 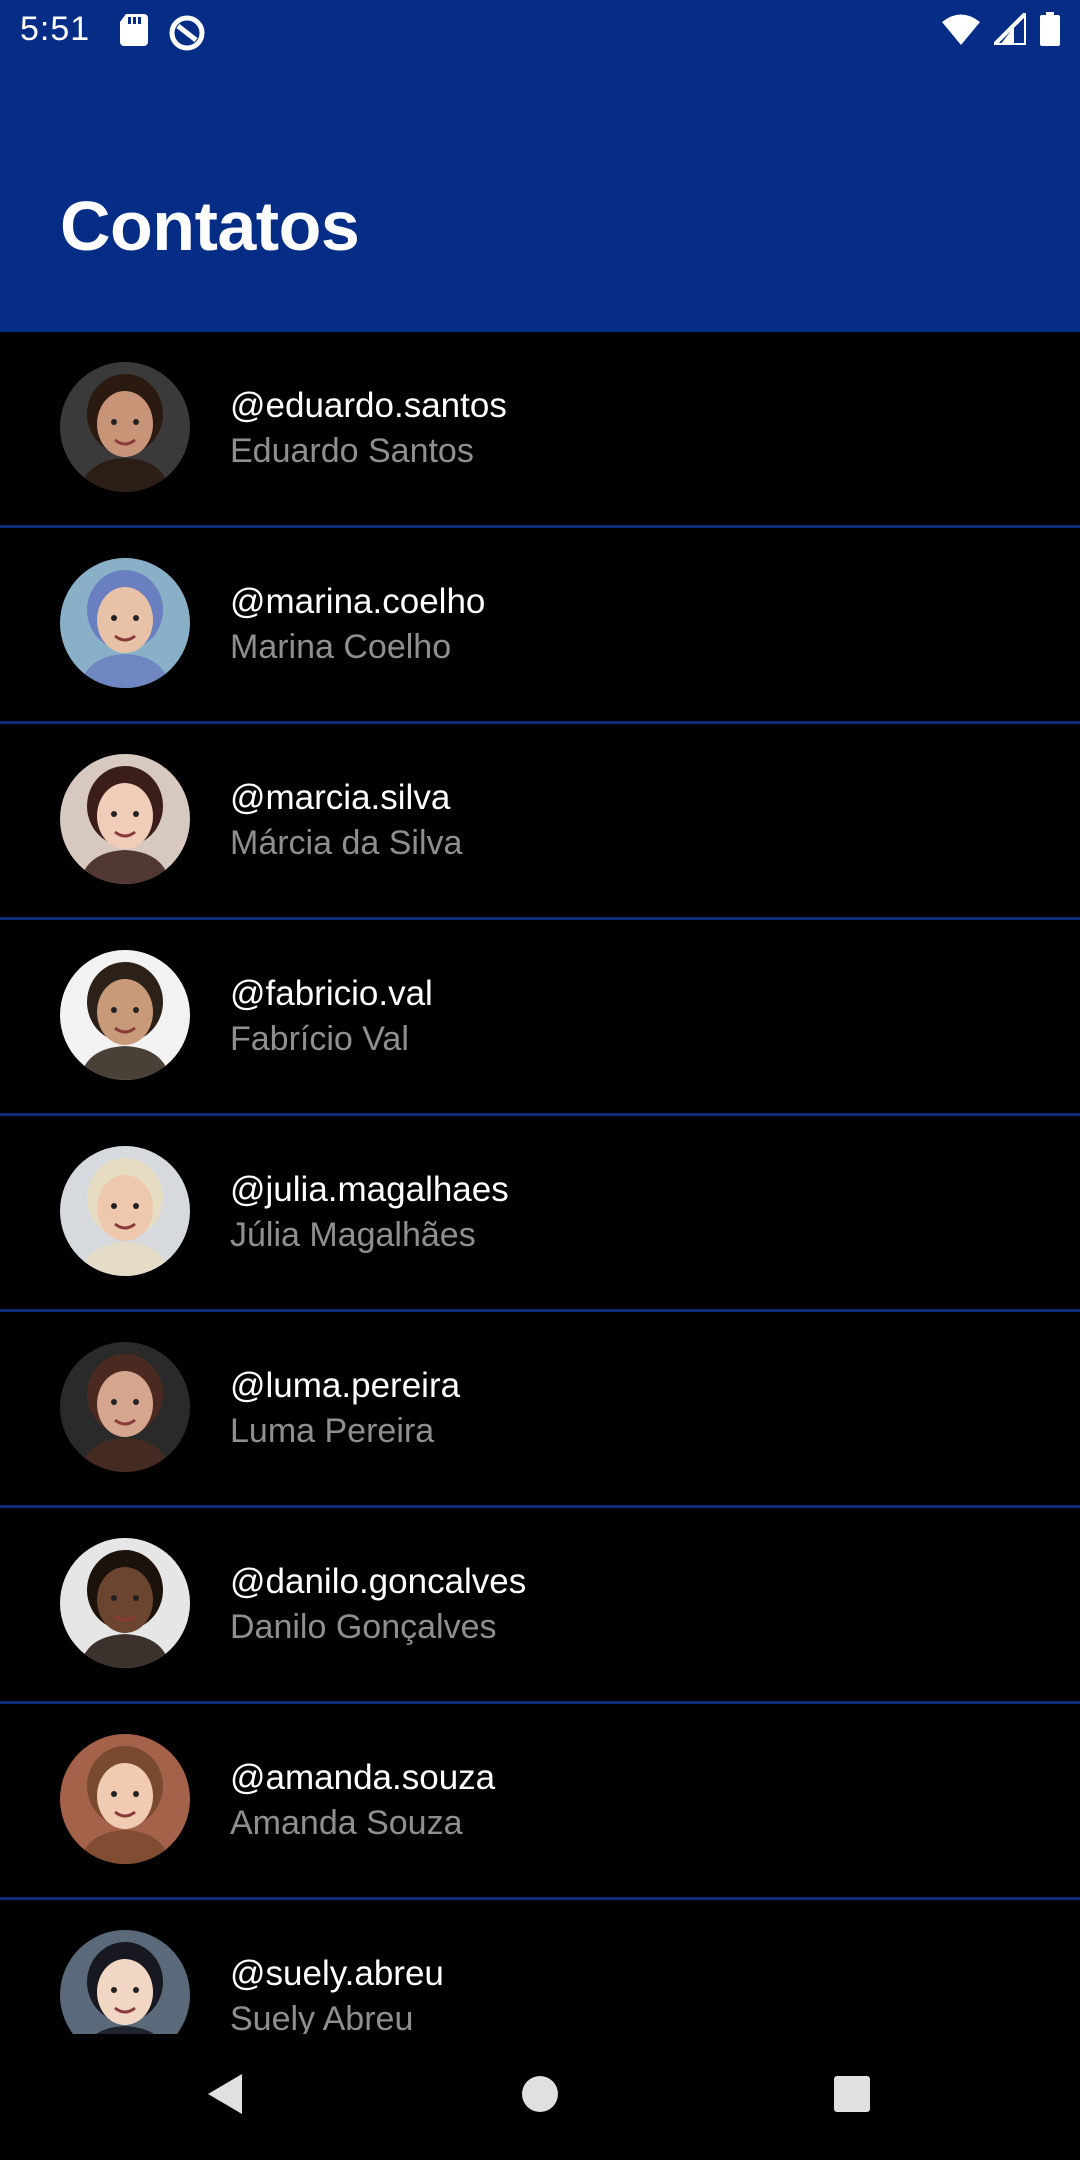 What do you see at coordinates (346, 843) in the screenshot?
I see `contact-name: Márcia da Silva` at bounding box center [346, 843].